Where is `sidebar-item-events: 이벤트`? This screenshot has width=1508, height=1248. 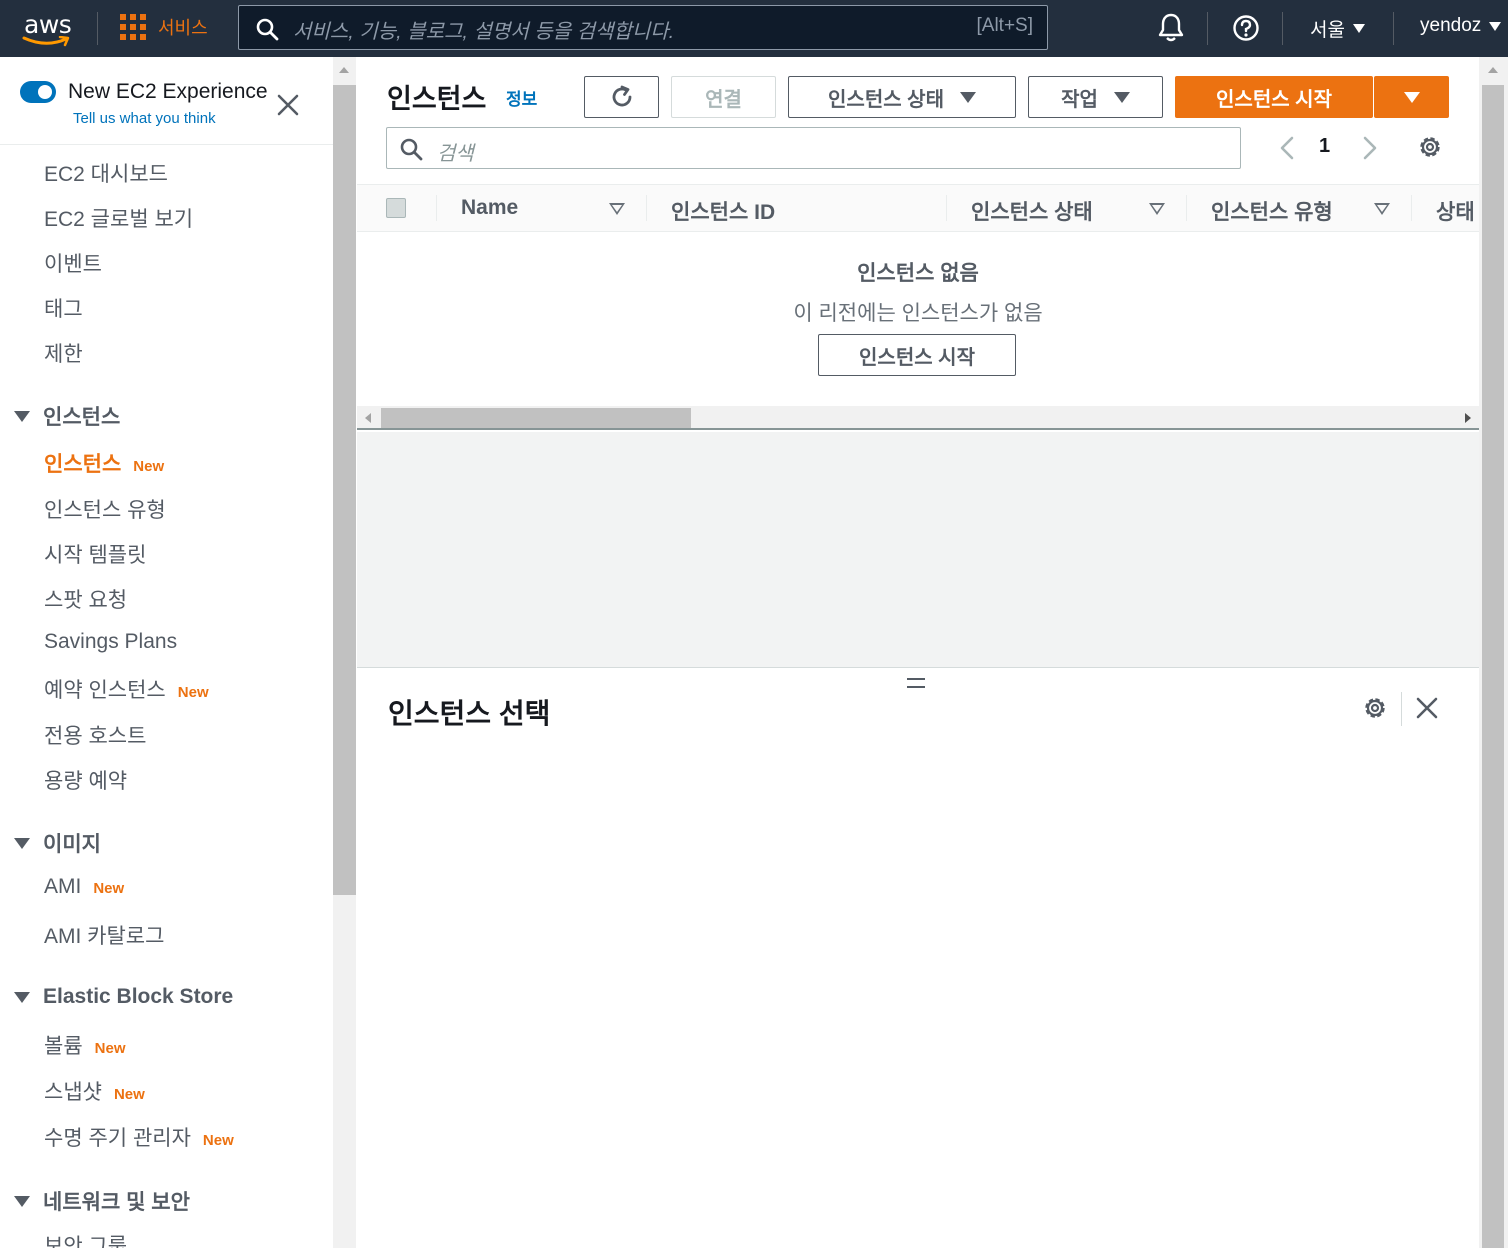
sidebar-item-events: 이벤트 is located at coordinates (73, 263).